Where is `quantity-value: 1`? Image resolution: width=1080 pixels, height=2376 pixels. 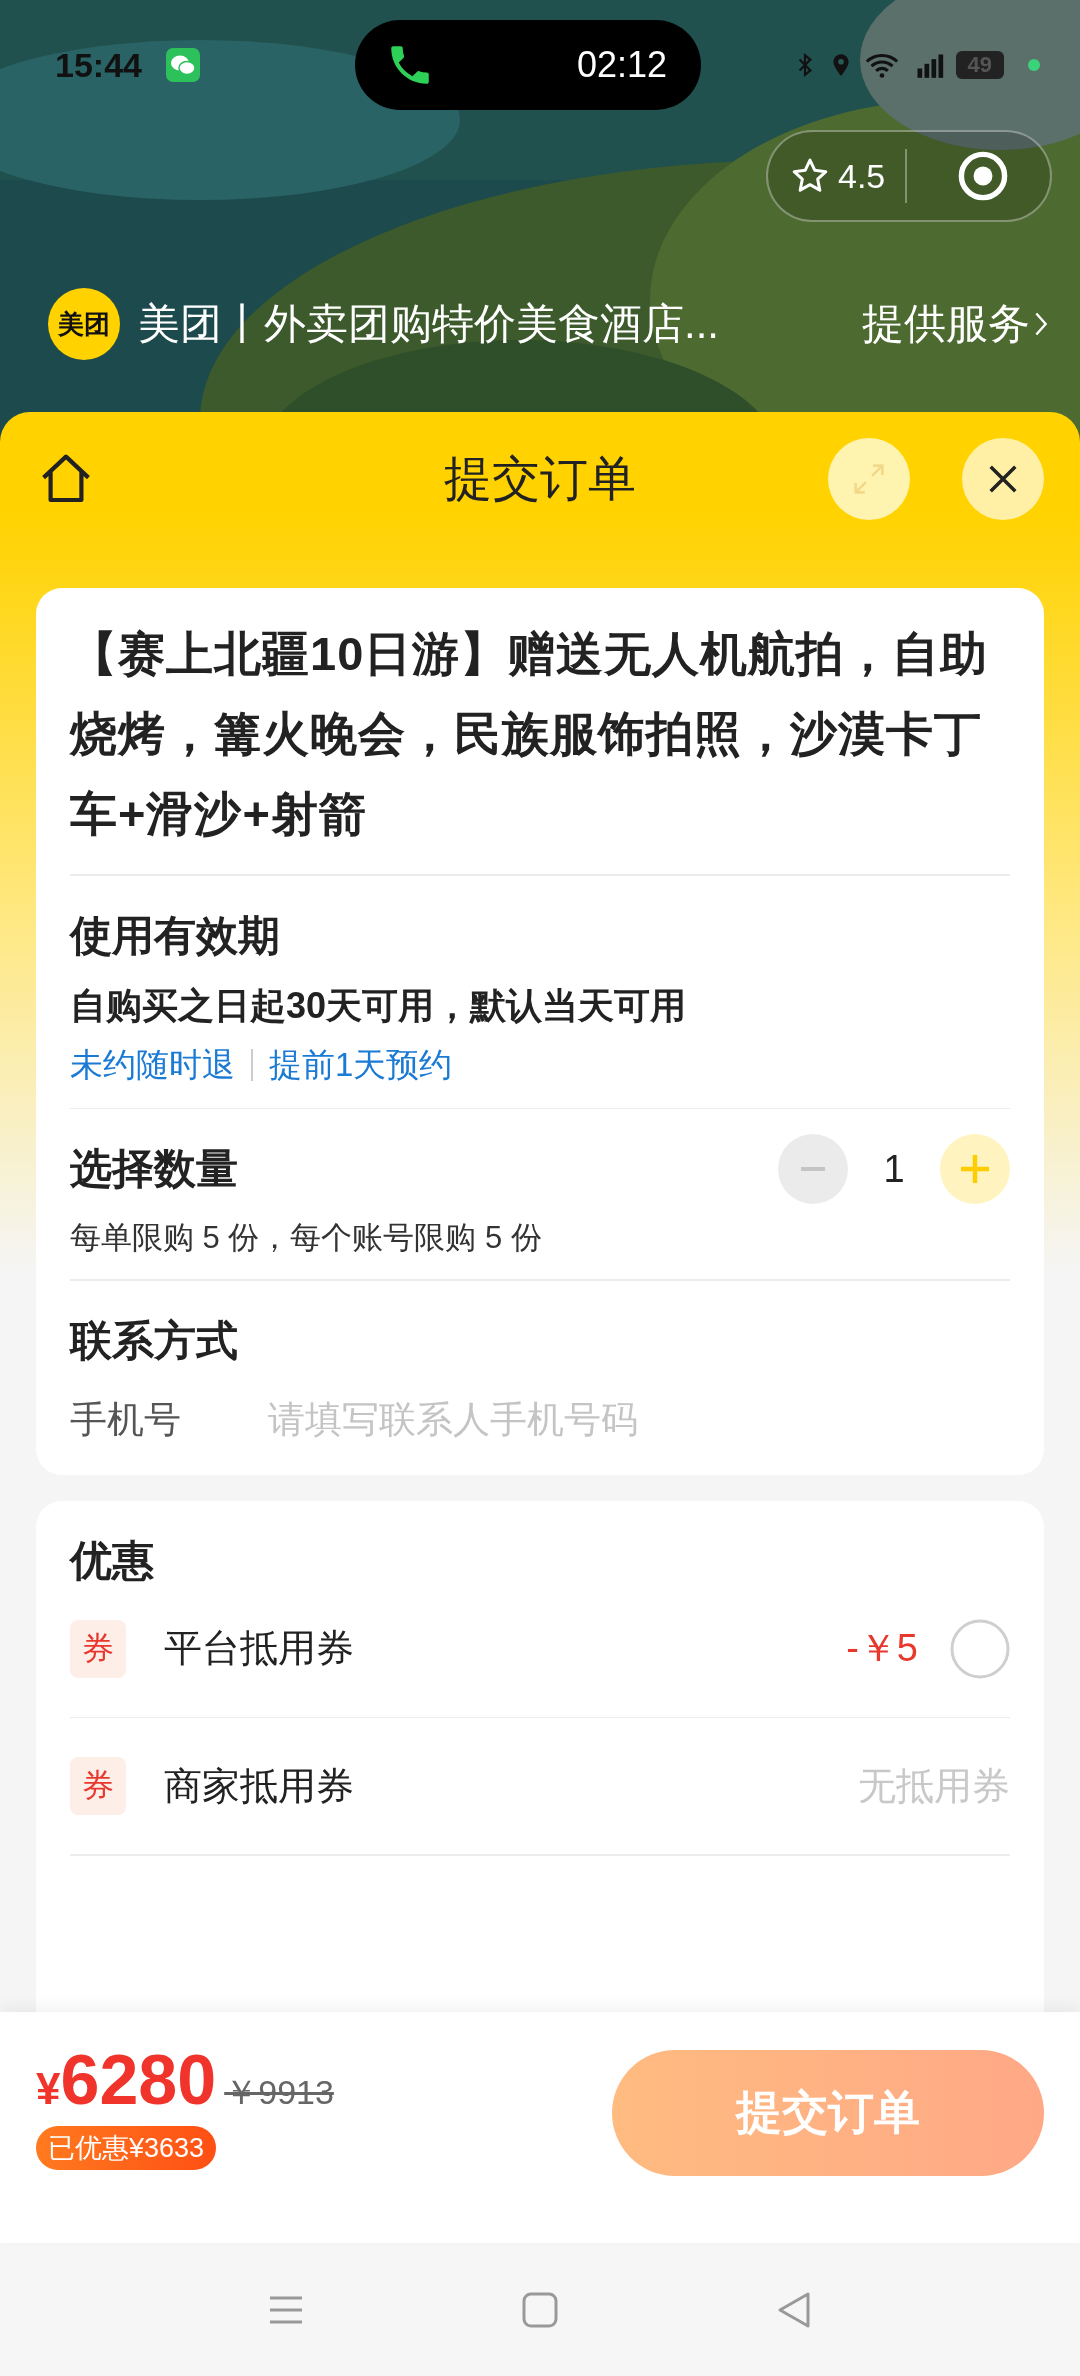
quantity-value: 1 is located at coordinates (894, 1169).